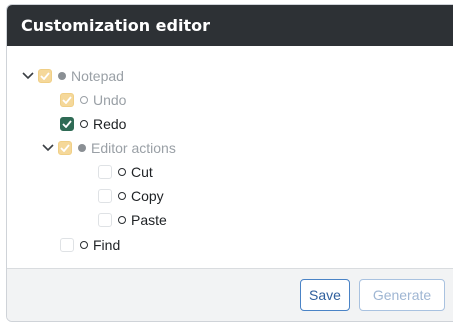 The height and width of the screenshot is (322, 453). I want to click on tree-item-editor-actions: Editor actions, so click(108, 148).